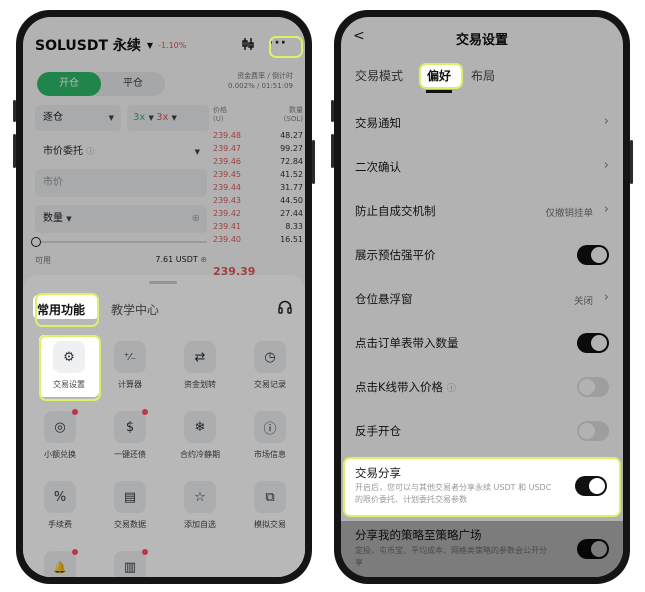  What do you see at coordinates (593, 255) in the screenshot?
I see `toggle-show-liq-price` at bounding box center [593, 255].